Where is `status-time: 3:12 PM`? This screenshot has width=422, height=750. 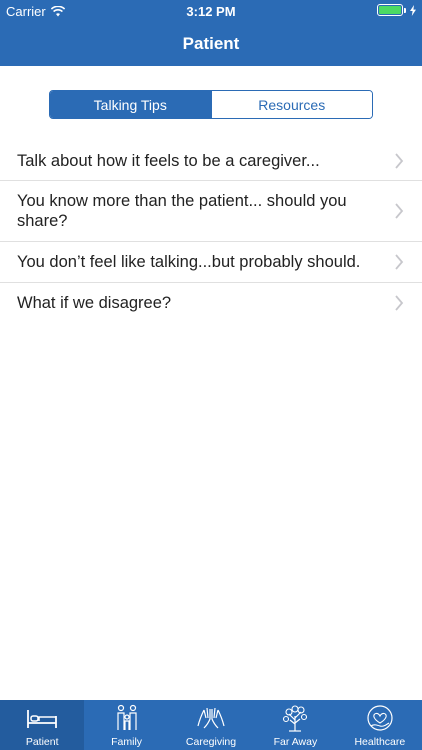
status-time: 3:12 PM is located at coordinates (211, 11).